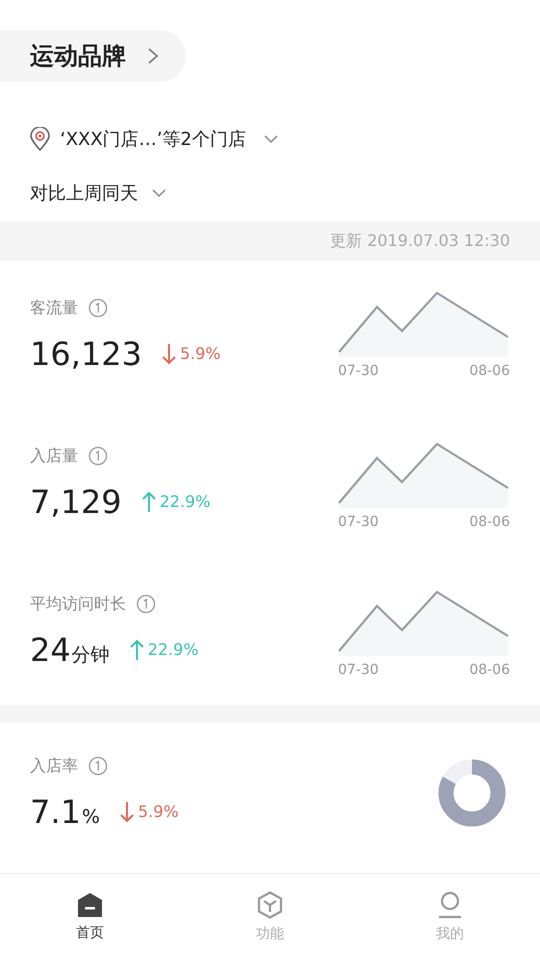  What do you see at coordinates (78, 604) in the screenshot?
I see `metric-label: 平均访问时长` at bounding box center [78, 604].